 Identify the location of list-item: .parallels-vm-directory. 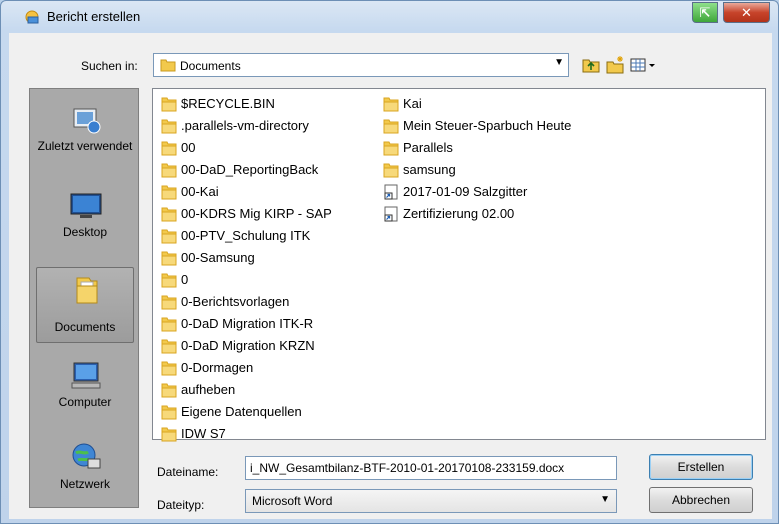
(267, 126).